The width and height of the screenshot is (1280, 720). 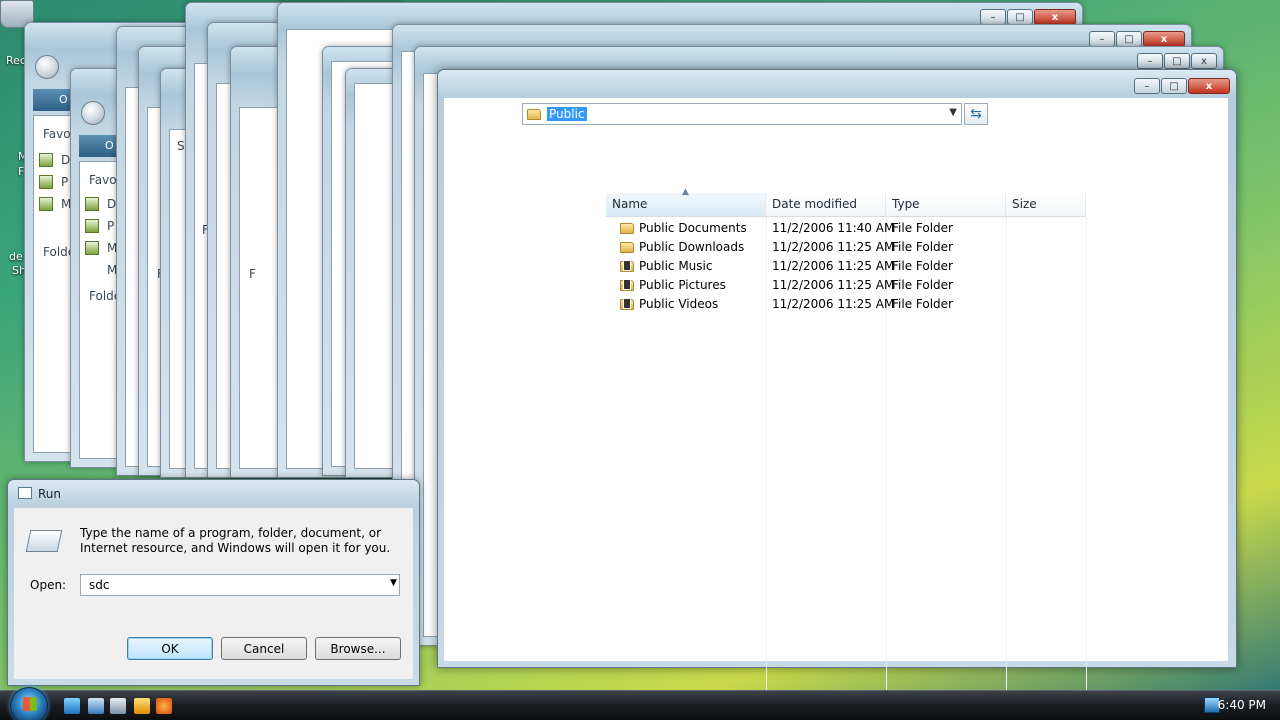 I want to click on show-desktop-icon, so click(x=96, y=706).